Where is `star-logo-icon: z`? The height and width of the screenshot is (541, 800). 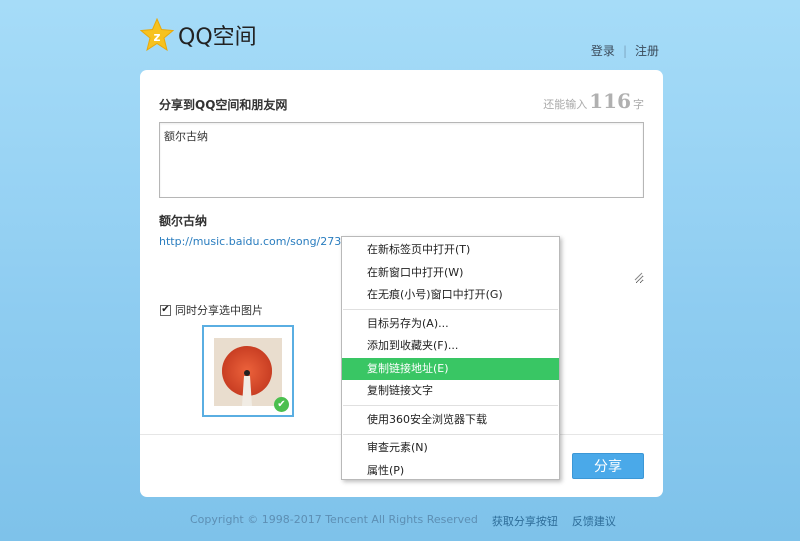
star-logo-icon: z is located at coordinates (157, 35).